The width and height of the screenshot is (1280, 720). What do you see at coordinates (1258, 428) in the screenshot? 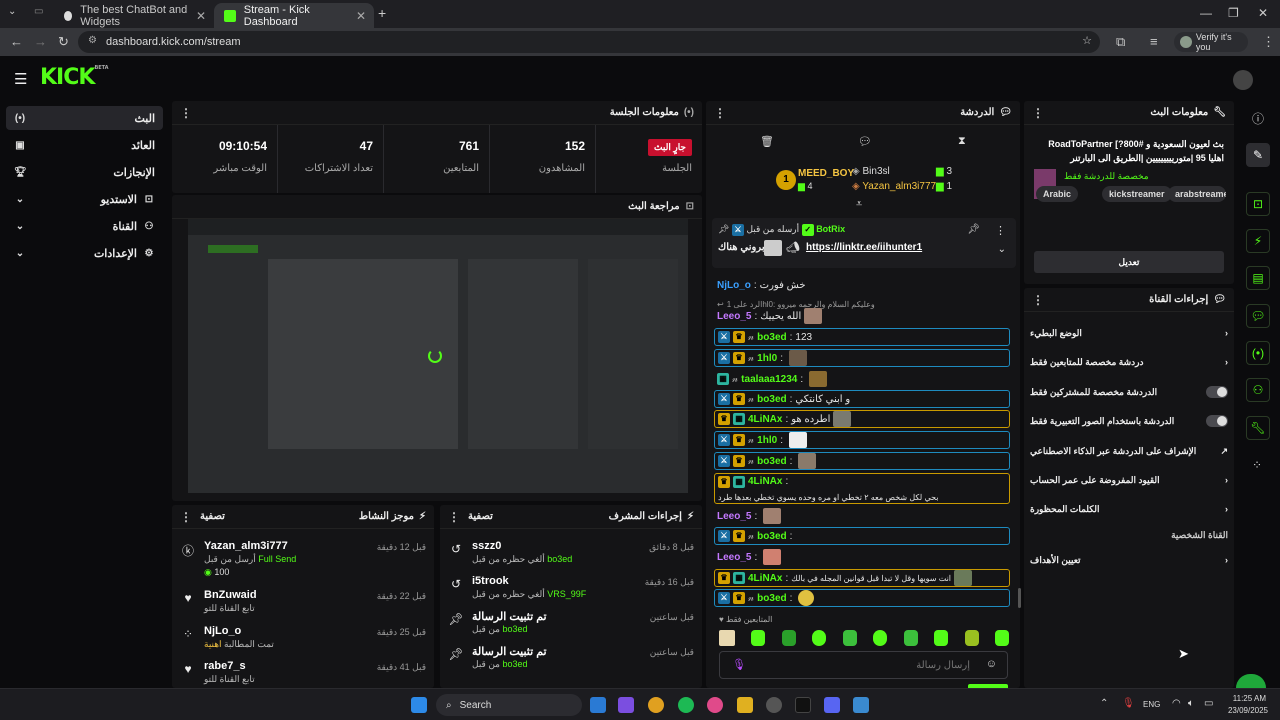
I see `wrench-rail-icon: 🔧︎` at bounding box center [1258, 428].